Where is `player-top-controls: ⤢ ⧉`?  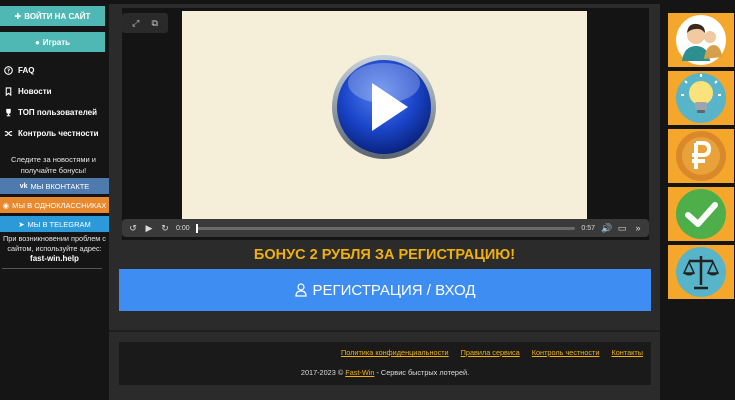 player-top-controls: ⤢ ⧉ is located at coordinates (145, 23).